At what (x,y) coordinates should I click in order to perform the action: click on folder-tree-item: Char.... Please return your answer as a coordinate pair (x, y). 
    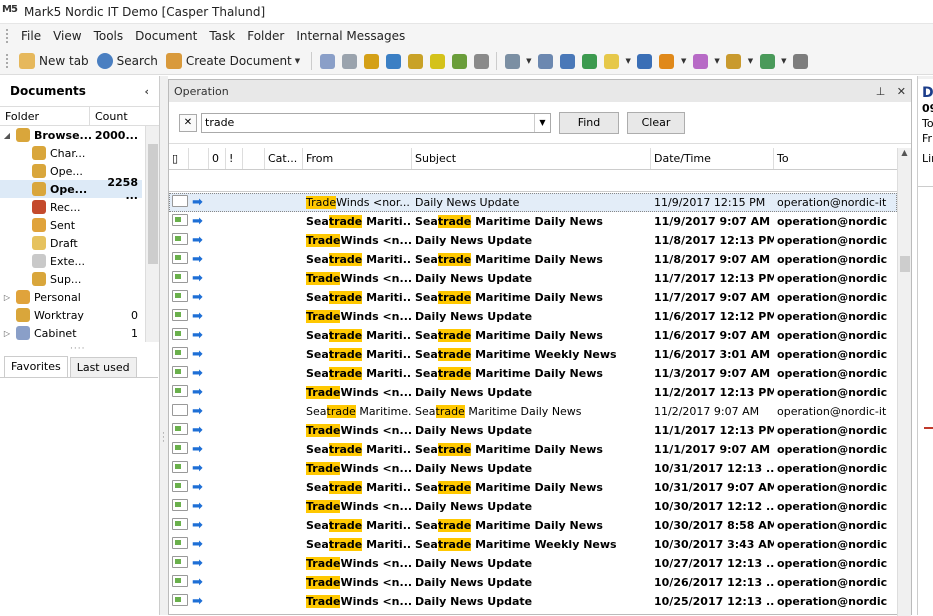
    Looking at the image, I should click on (71, 153).